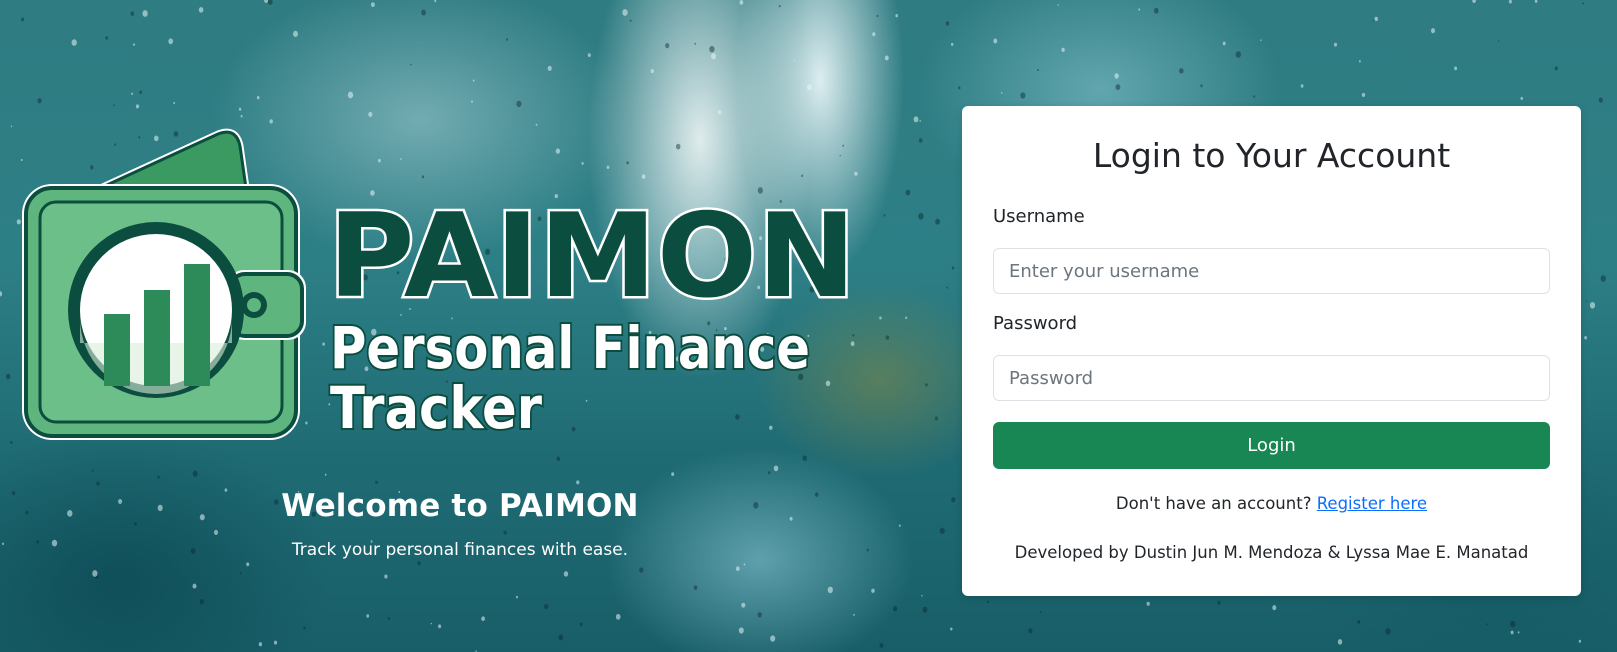 The width and height of the screenshot is (1617, 652). What do you see at coordinates (164, 284) in the screenshot?
I see `wallet-chart-icon` at bounding box center [164, 284].